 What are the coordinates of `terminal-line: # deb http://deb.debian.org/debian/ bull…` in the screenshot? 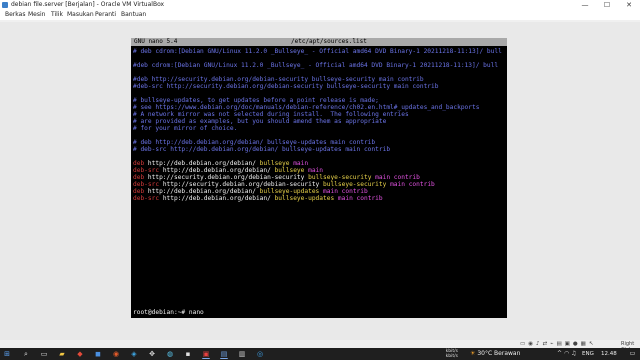 It's located at (254, 142).